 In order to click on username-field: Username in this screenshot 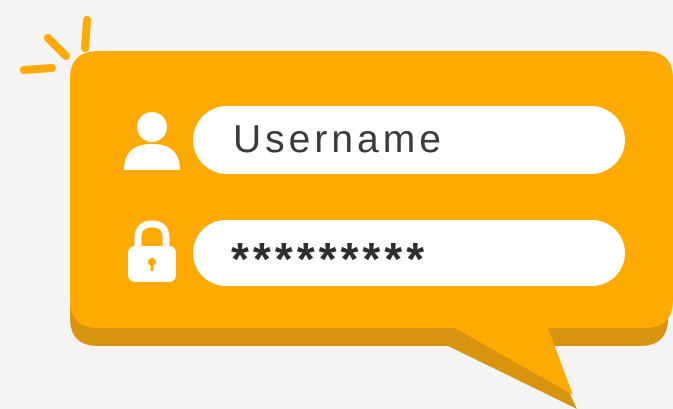, I will do `click(409, 140)`.